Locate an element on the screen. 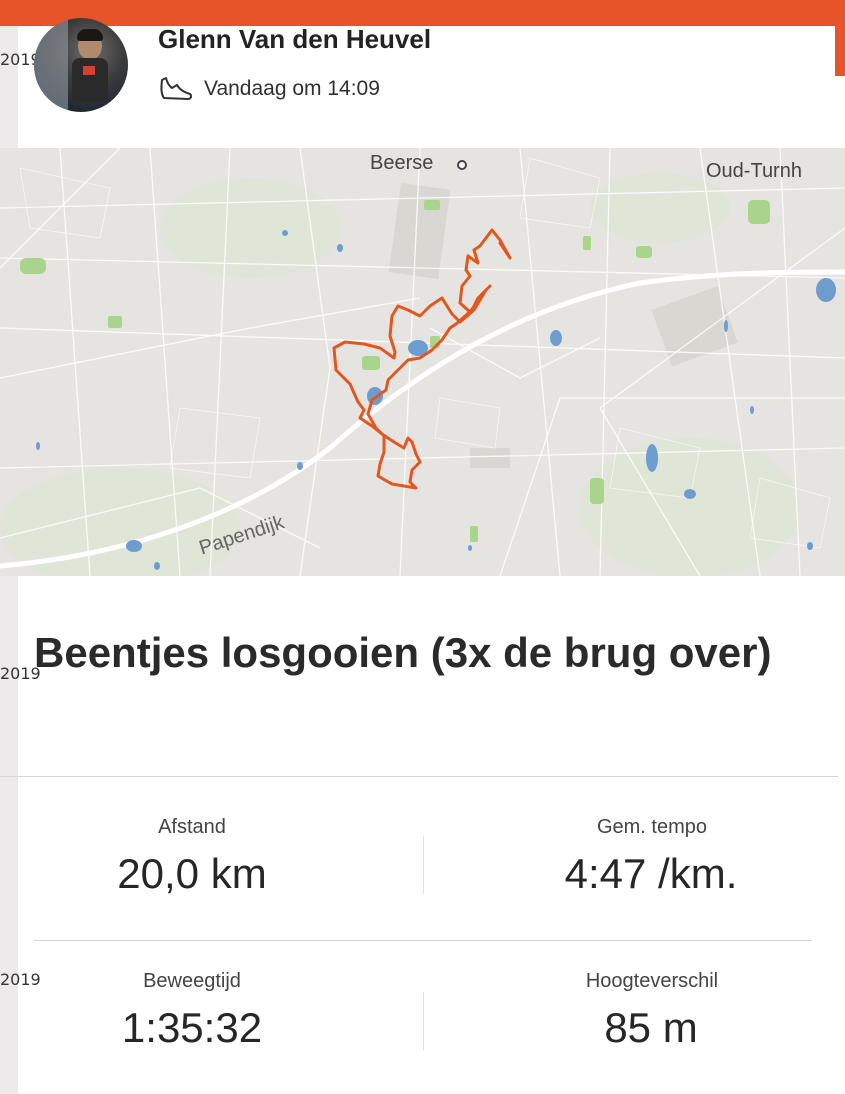  stat-label-distance: Afstand is located at coordinates (192, 827).